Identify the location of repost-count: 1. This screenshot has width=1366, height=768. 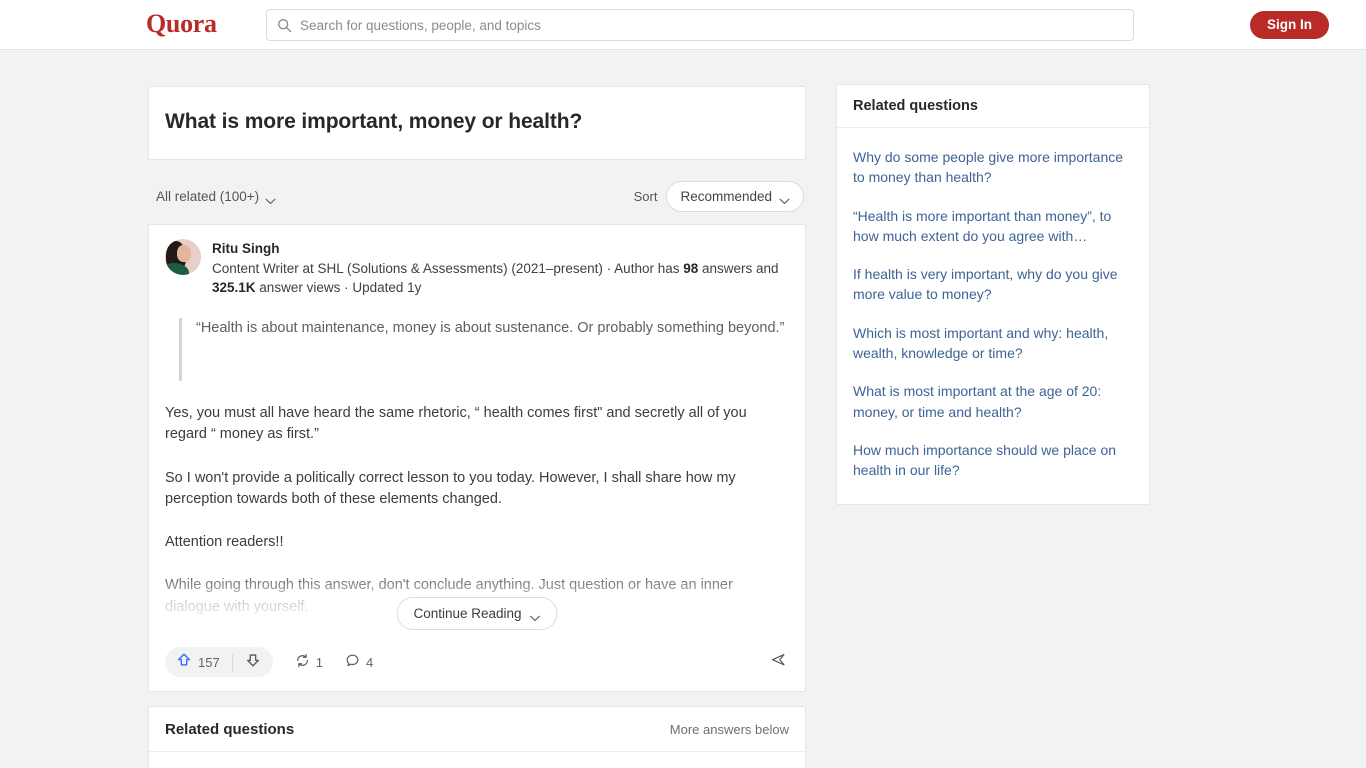
(319, 662).